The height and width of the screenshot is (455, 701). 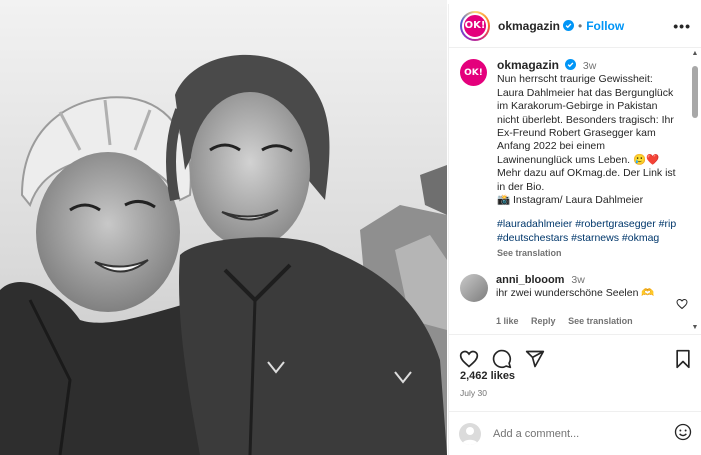 I want to click on caption-credit: 📸 Instagram/ Laura Dahlmeier, so click(x=570, y=200).